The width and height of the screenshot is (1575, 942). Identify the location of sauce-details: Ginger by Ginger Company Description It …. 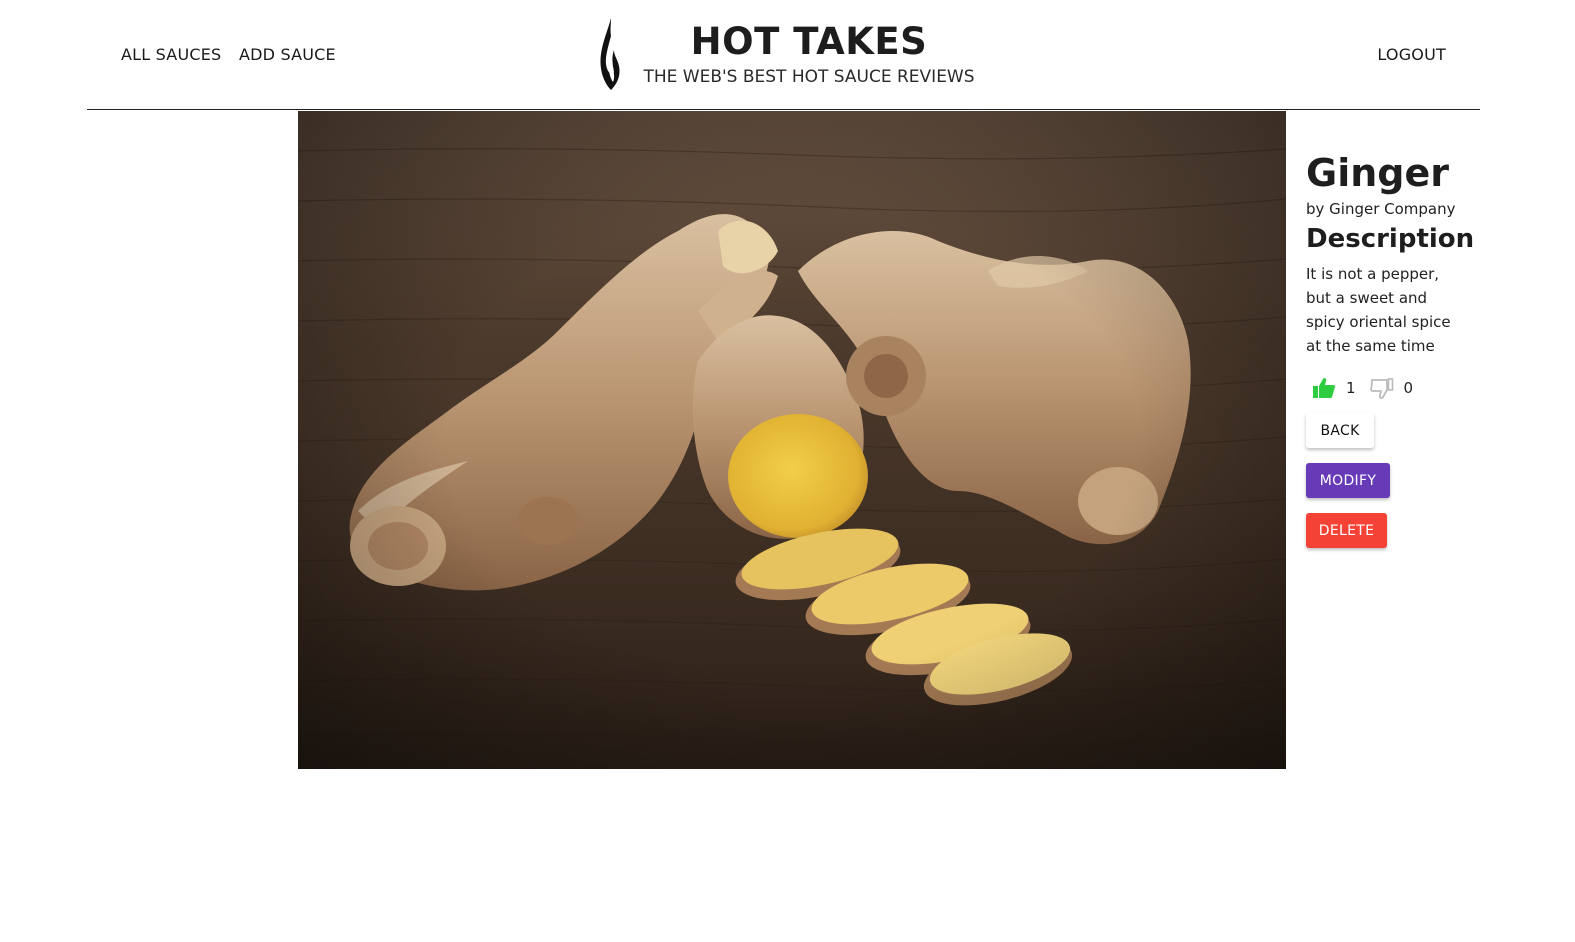
(1437, 349).